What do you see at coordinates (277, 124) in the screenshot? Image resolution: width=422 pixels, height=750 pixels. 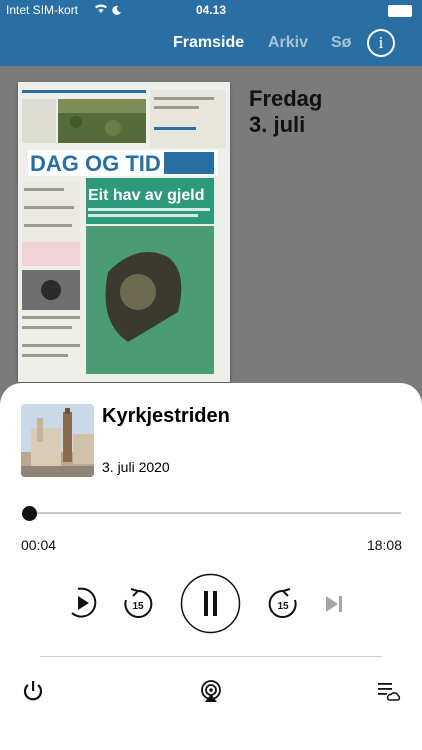 I see `issue-day: 3. juli` at bounding box center [277, 124].